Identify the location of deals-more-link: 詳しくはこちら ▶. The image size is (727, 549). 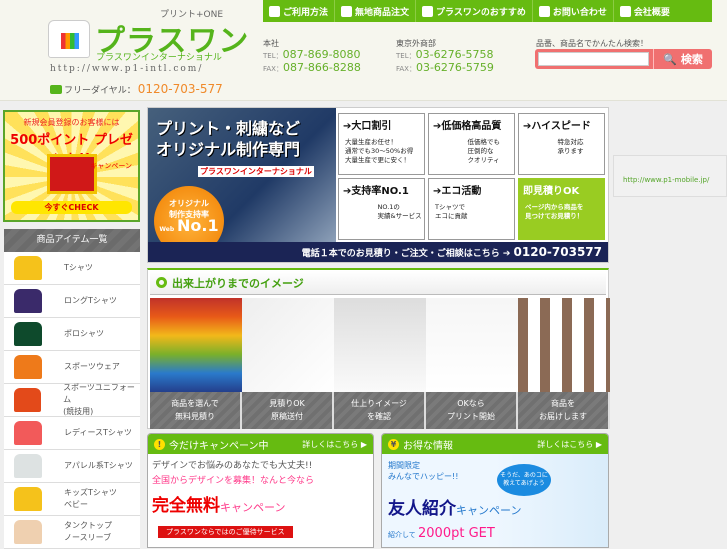
(569, 444).